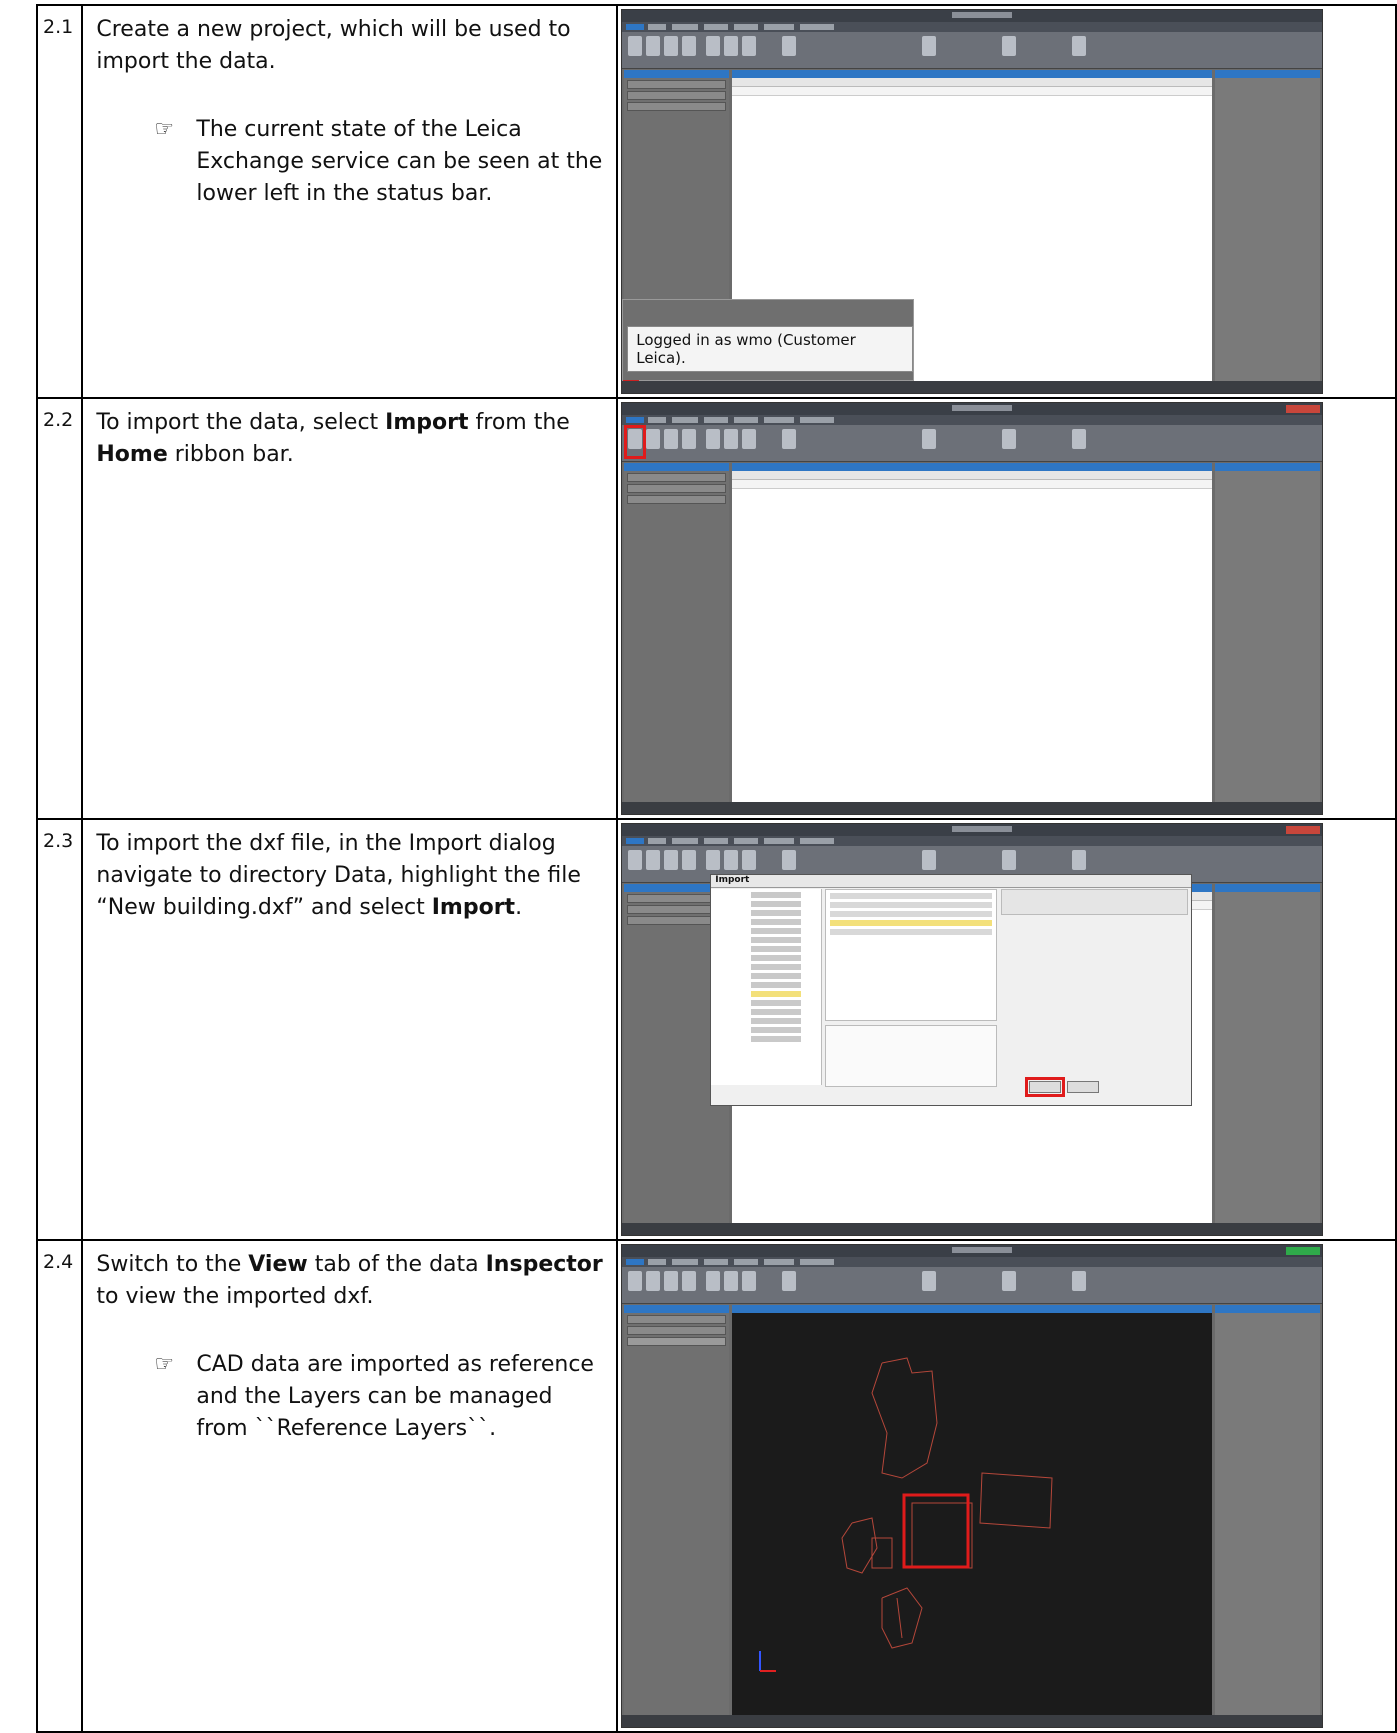  I want to click on popup-message: Logged in as wmo (Customer Leica)., so click(770, 349).